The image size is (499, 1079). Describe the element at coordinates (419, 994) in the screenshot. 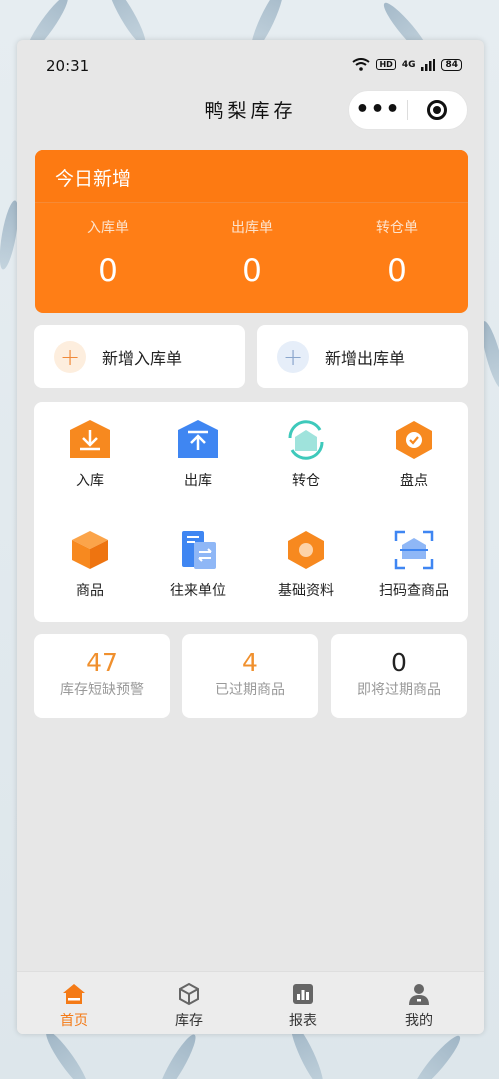

I see `profile-icon` at that location.